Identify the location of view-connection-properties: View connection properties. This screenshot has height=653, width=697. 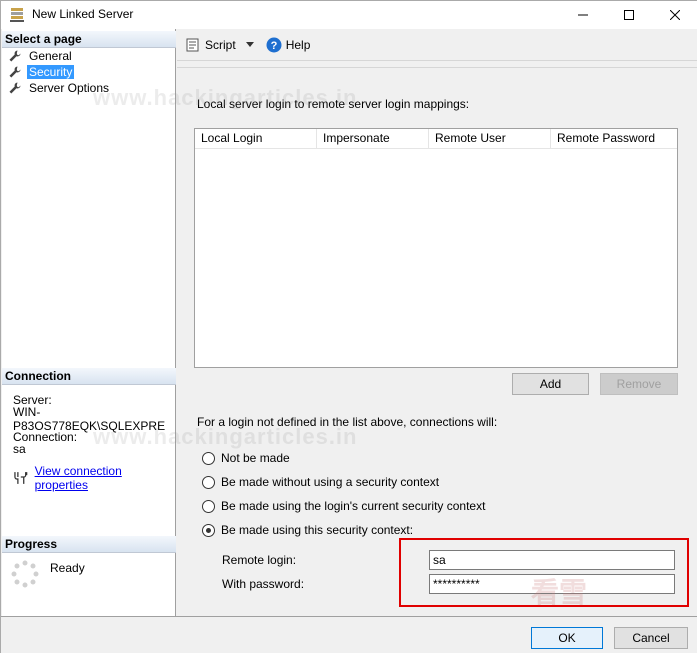
(94, 478).